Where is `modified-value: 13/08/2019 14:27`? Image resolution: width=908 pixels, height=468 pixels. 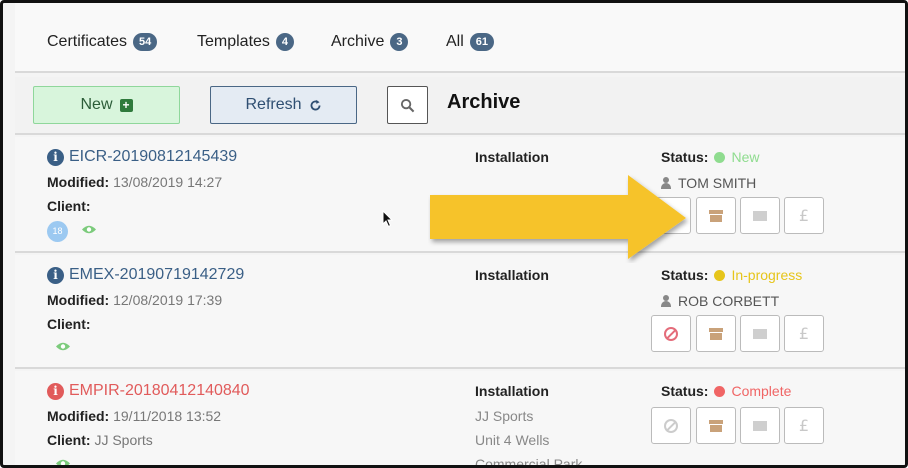 modified-value: 13/08/2019 14:27 is located at coordinates (168, 182).